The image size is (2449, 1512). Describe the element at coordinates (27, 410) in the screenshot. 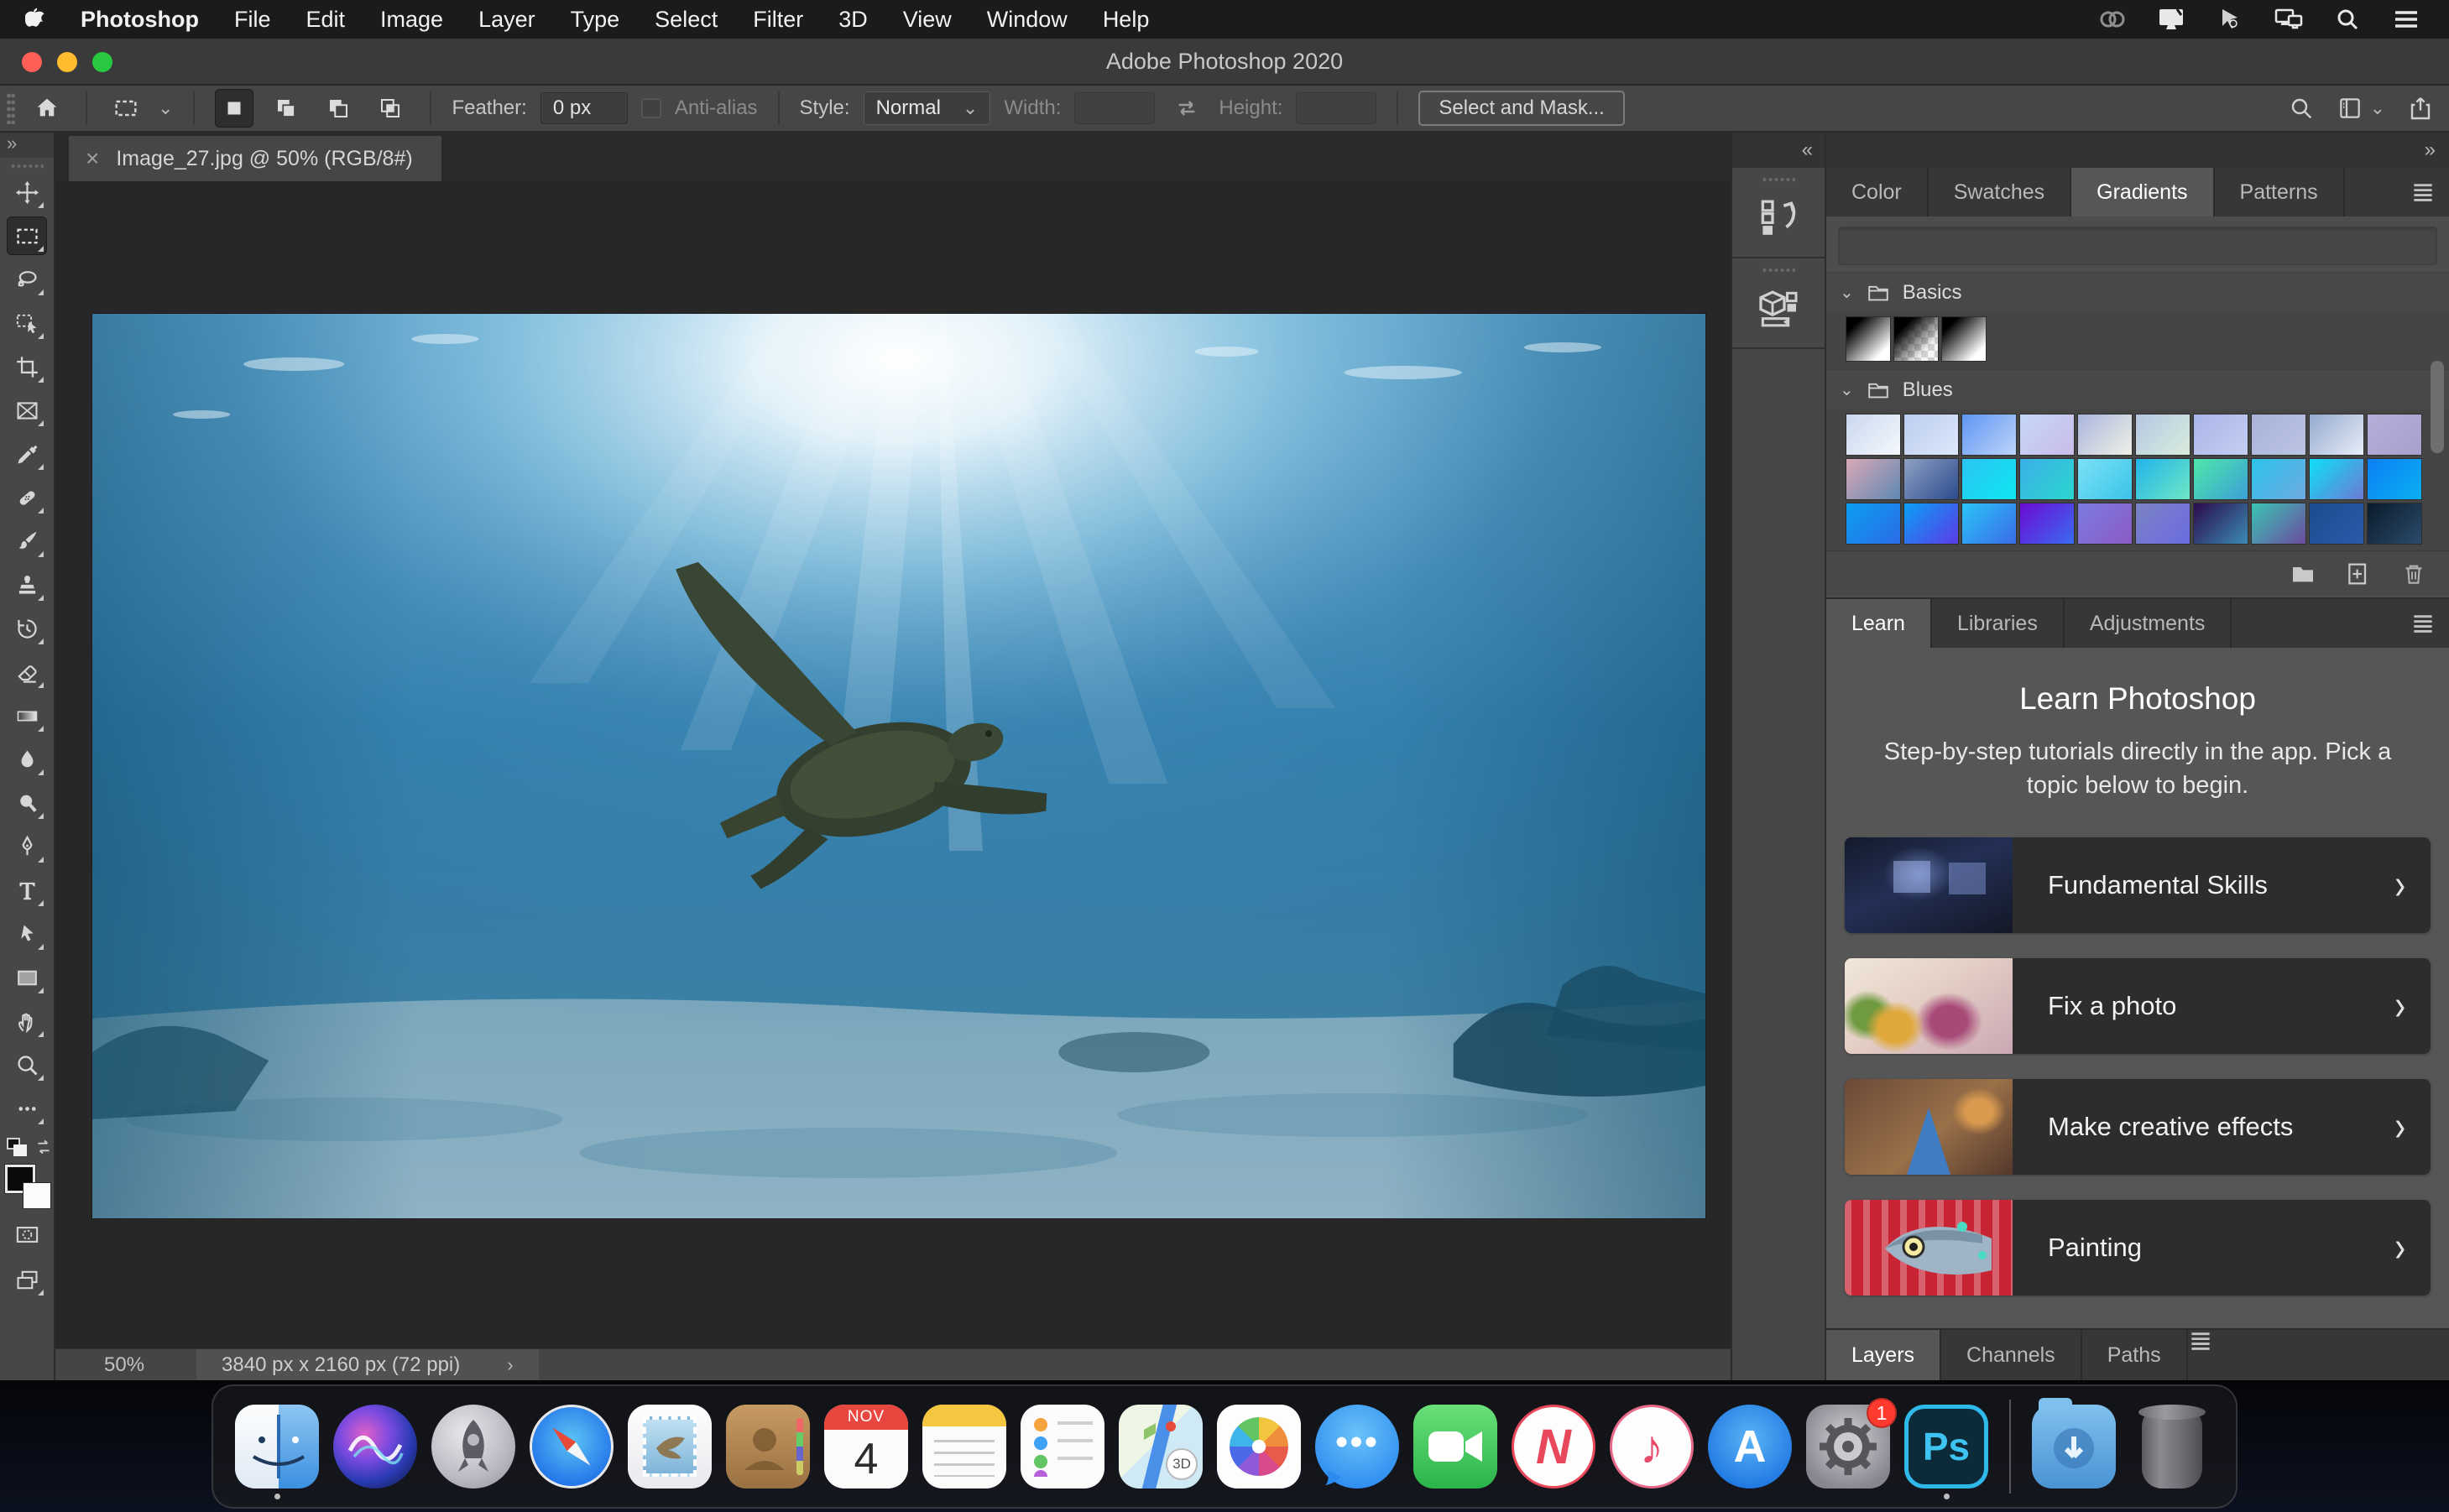

I see `frame-tool` at that location.